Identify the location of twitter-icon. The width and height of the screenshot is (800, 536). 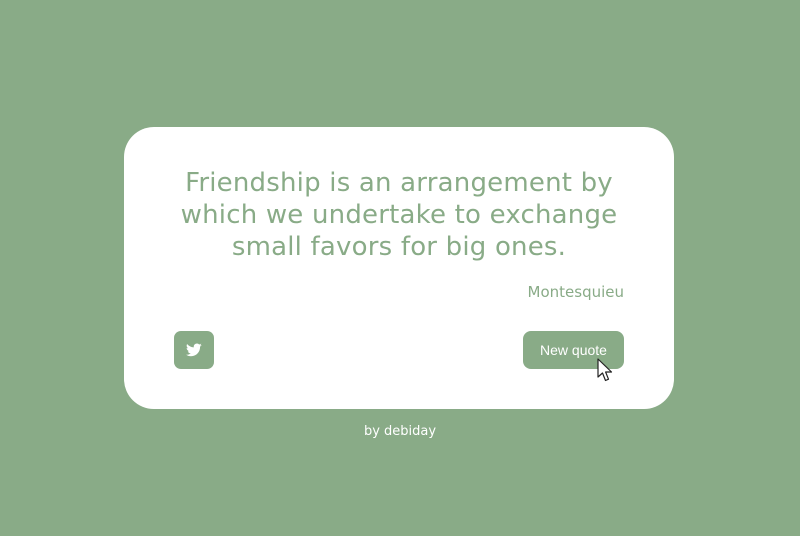
(194, 350).